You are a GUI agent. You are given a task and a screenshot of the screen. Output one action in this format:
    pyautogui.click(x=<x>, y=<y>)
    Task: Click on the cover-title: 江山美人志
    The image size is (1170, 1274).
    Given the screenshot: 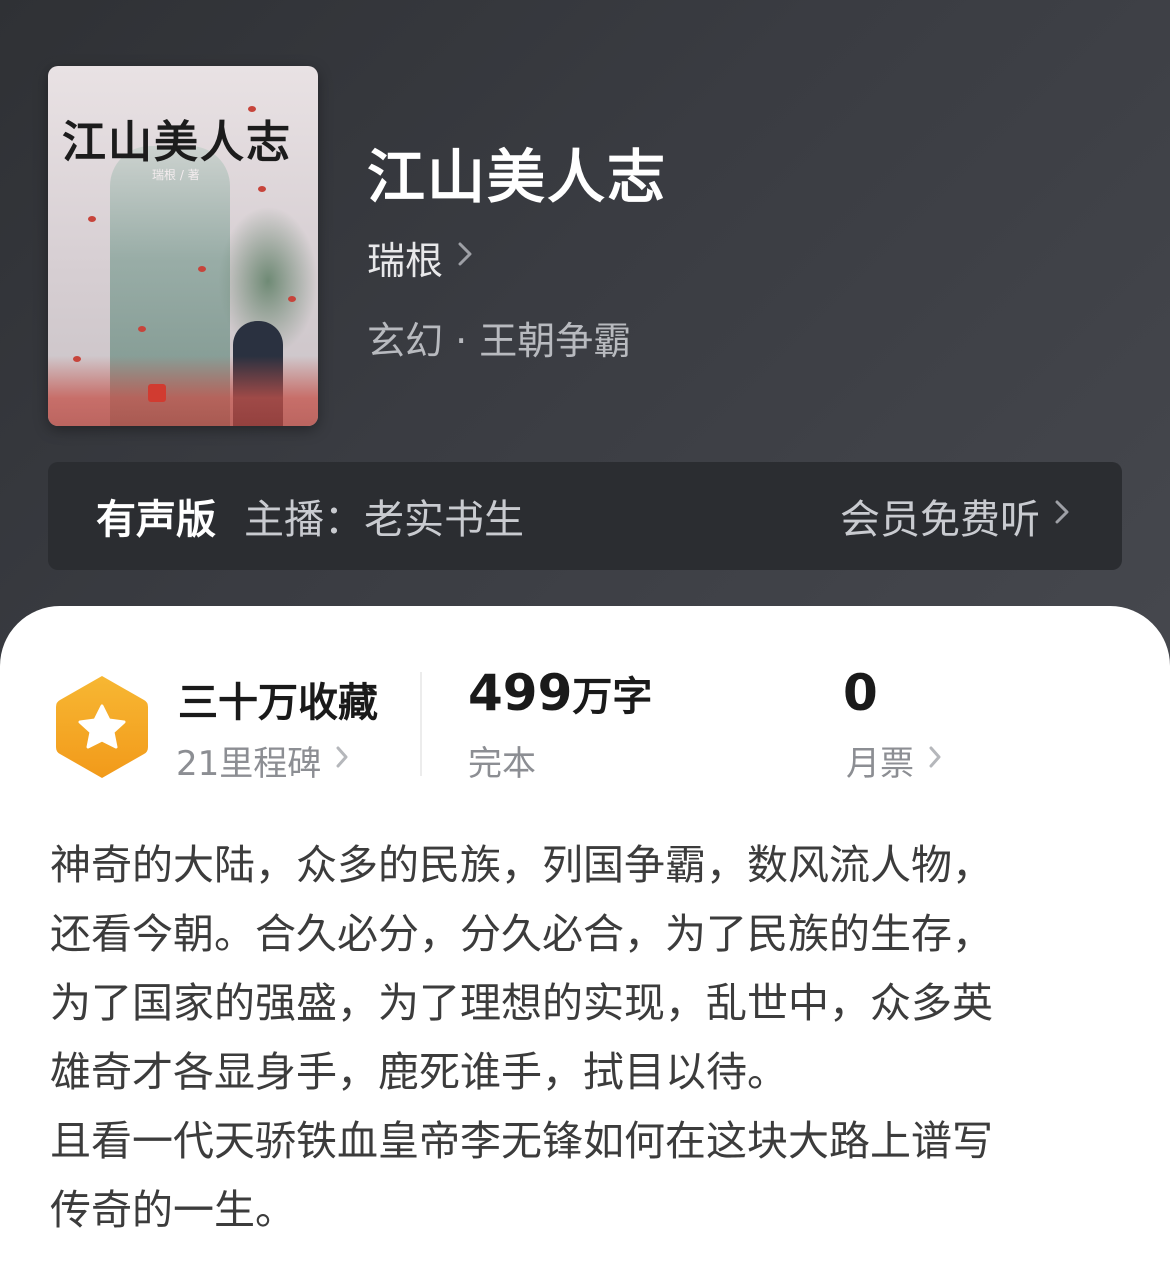 What is the action you would take?
    pyautogui.click(x=177, y=142)
    